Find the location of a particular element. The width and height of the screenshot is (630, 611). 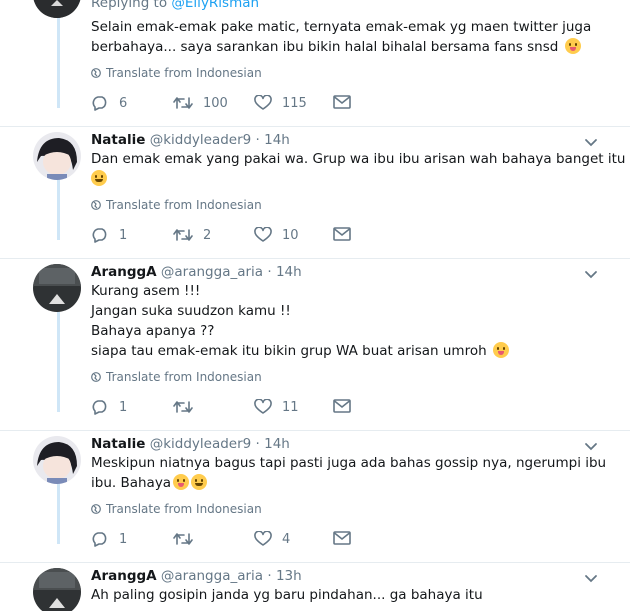

tweet-header: AranggA @arangga_aria · 13h is located at coordinates (196, 576).